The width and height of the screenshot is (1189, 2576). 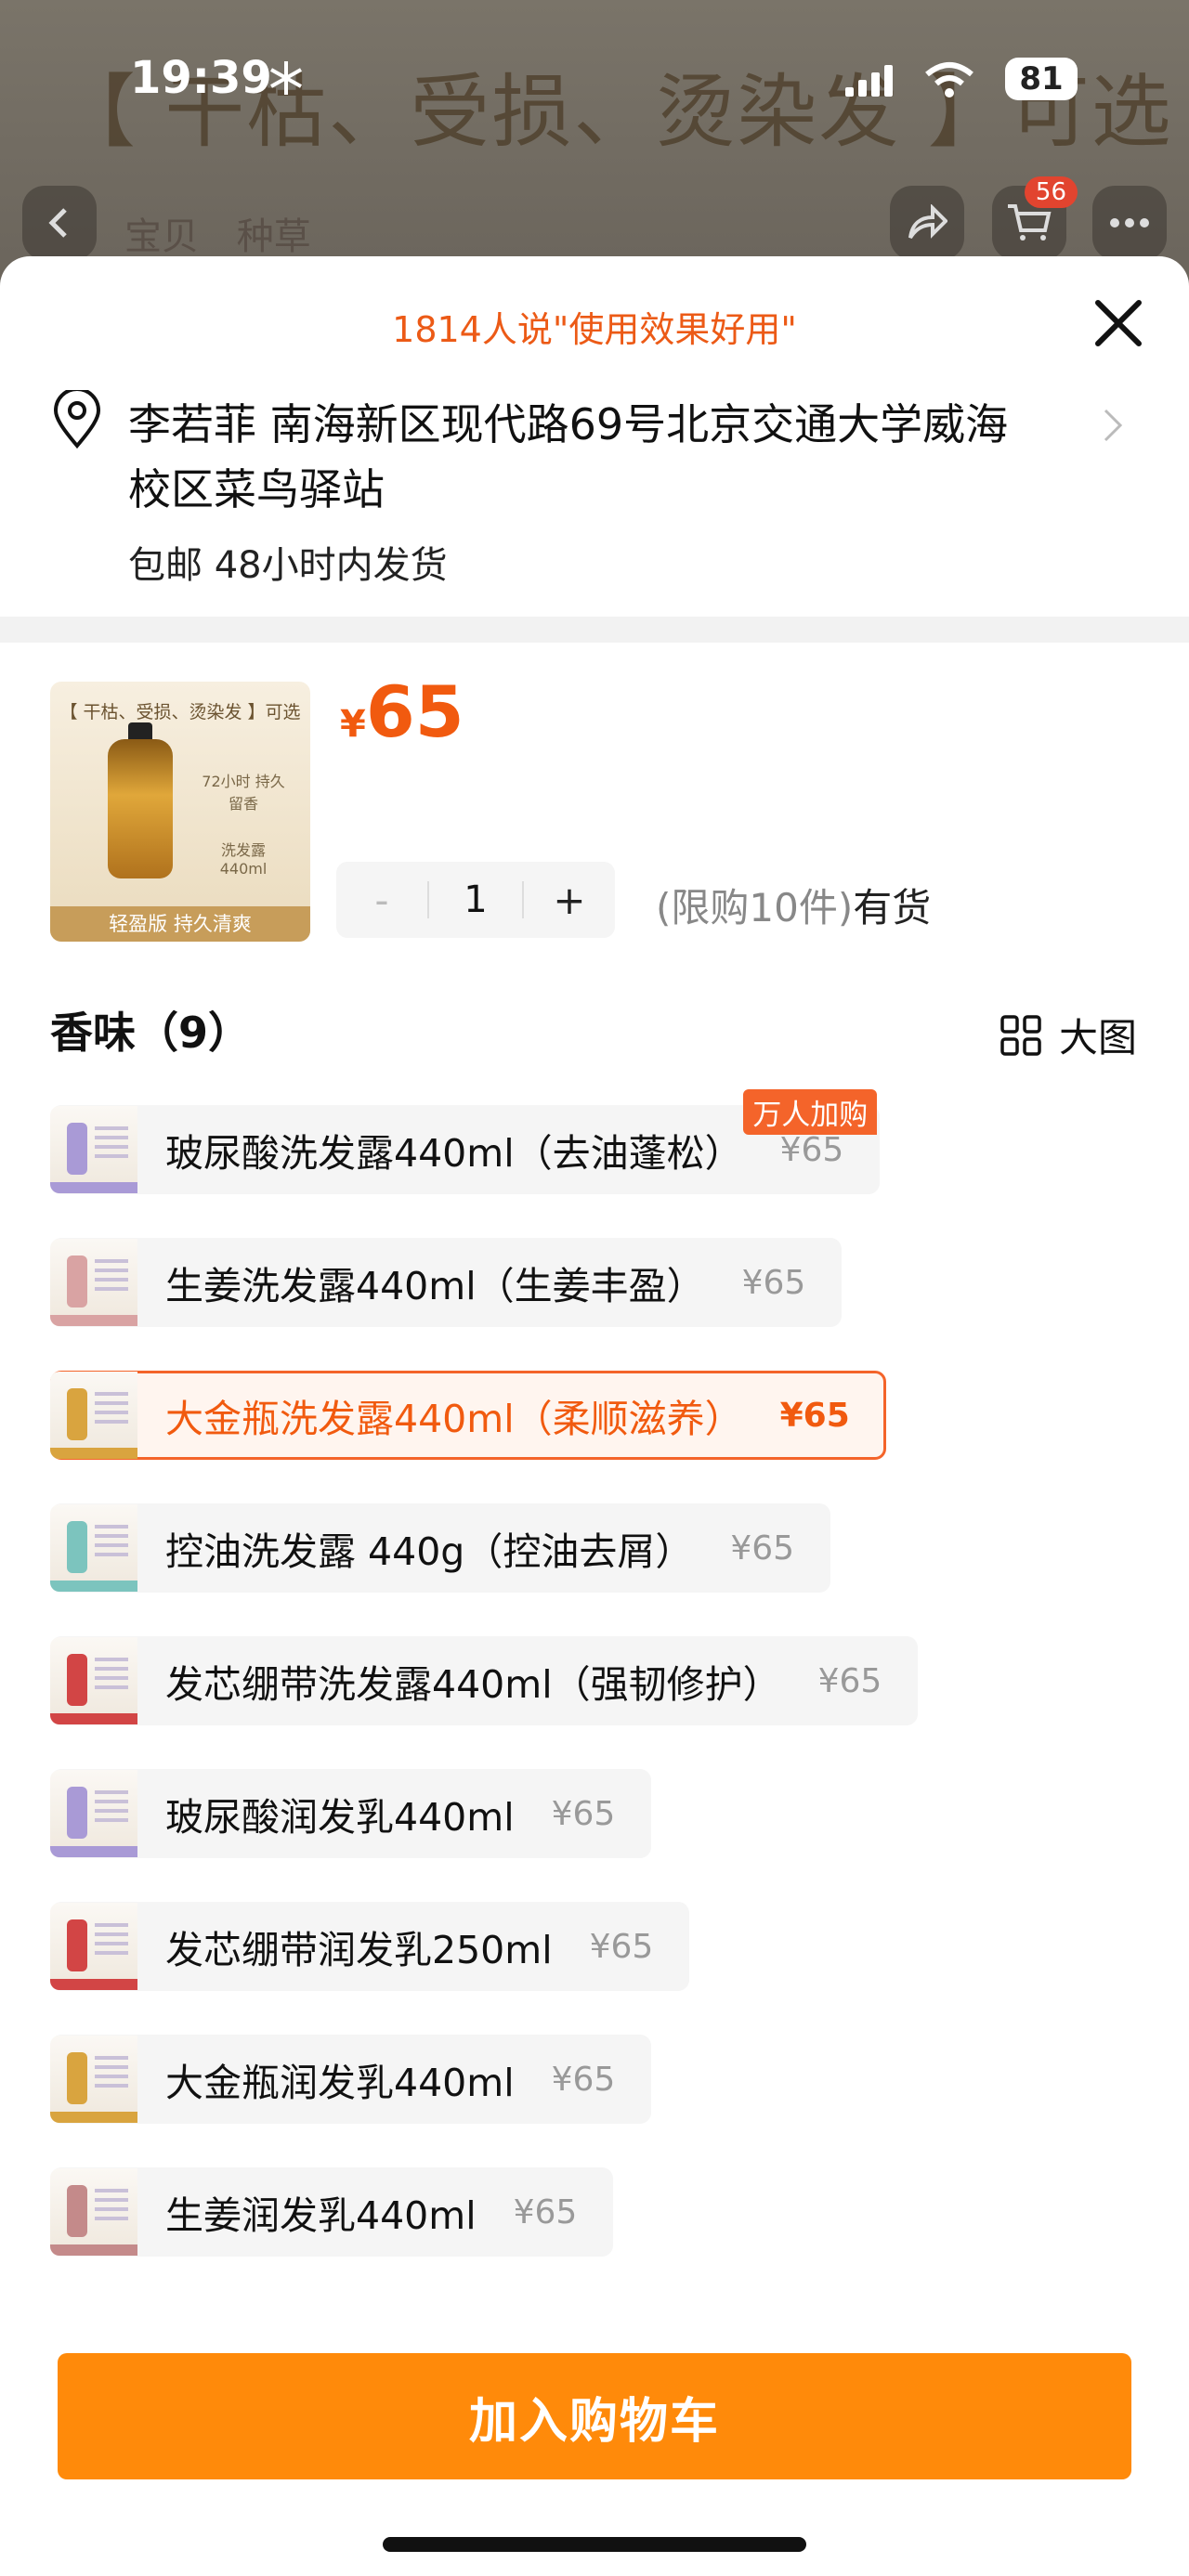 I want to click on cart-count-badge: 56, so click(x=1051, y=192).